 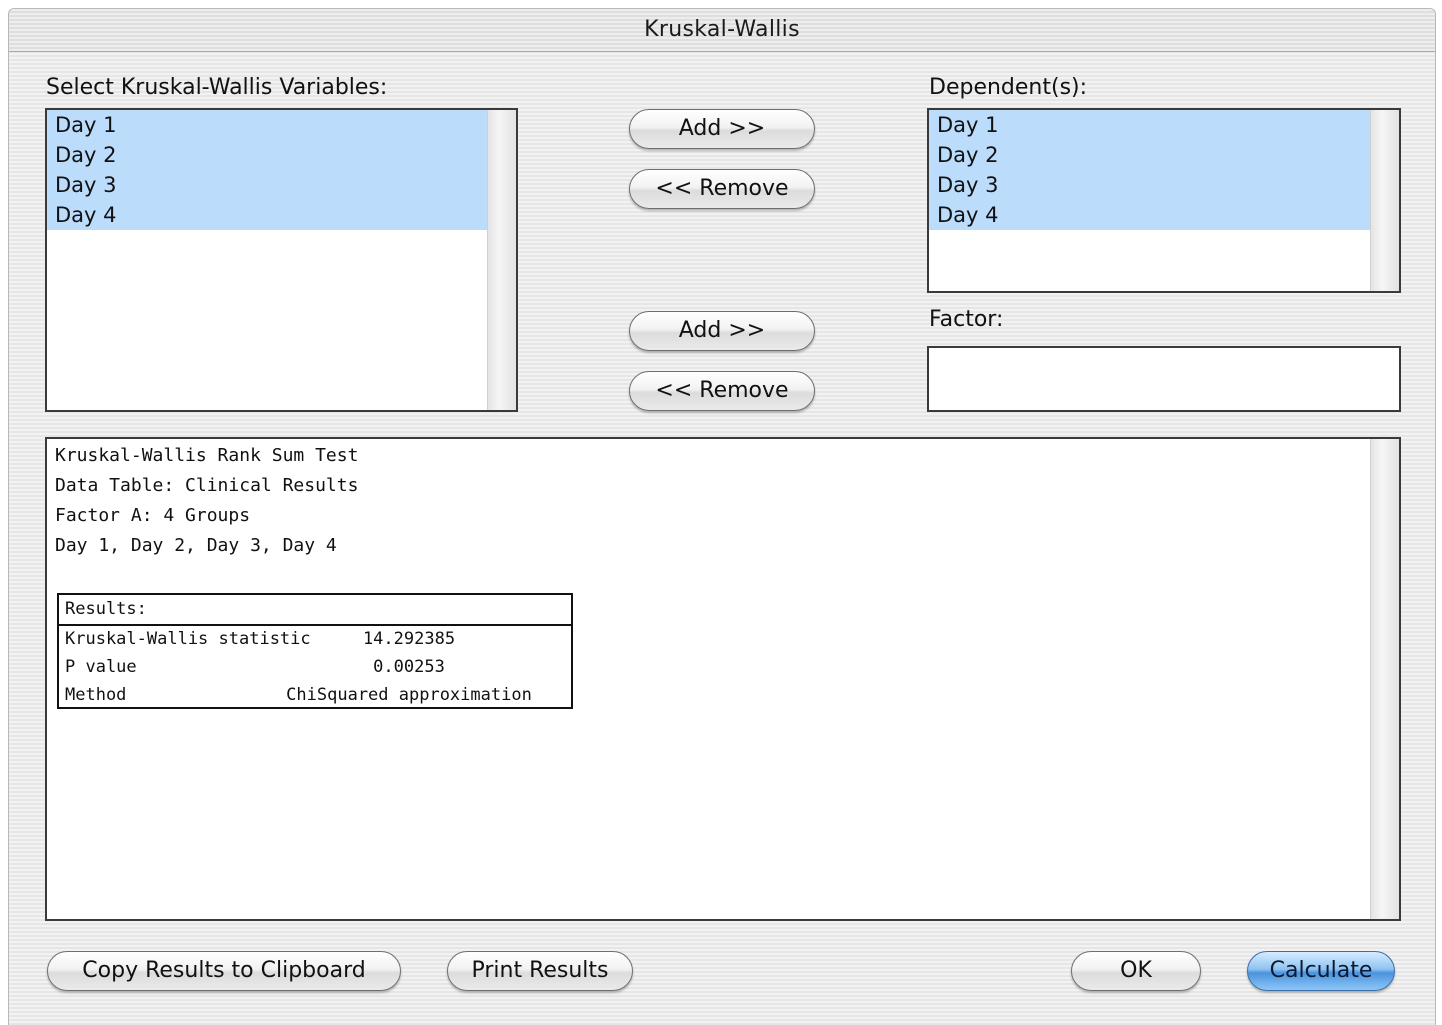 What do you see at coordinates (1150, 215) in the screenshot?
I see `dependents-list-item: Day 4` at bounding box center [1150, 215].